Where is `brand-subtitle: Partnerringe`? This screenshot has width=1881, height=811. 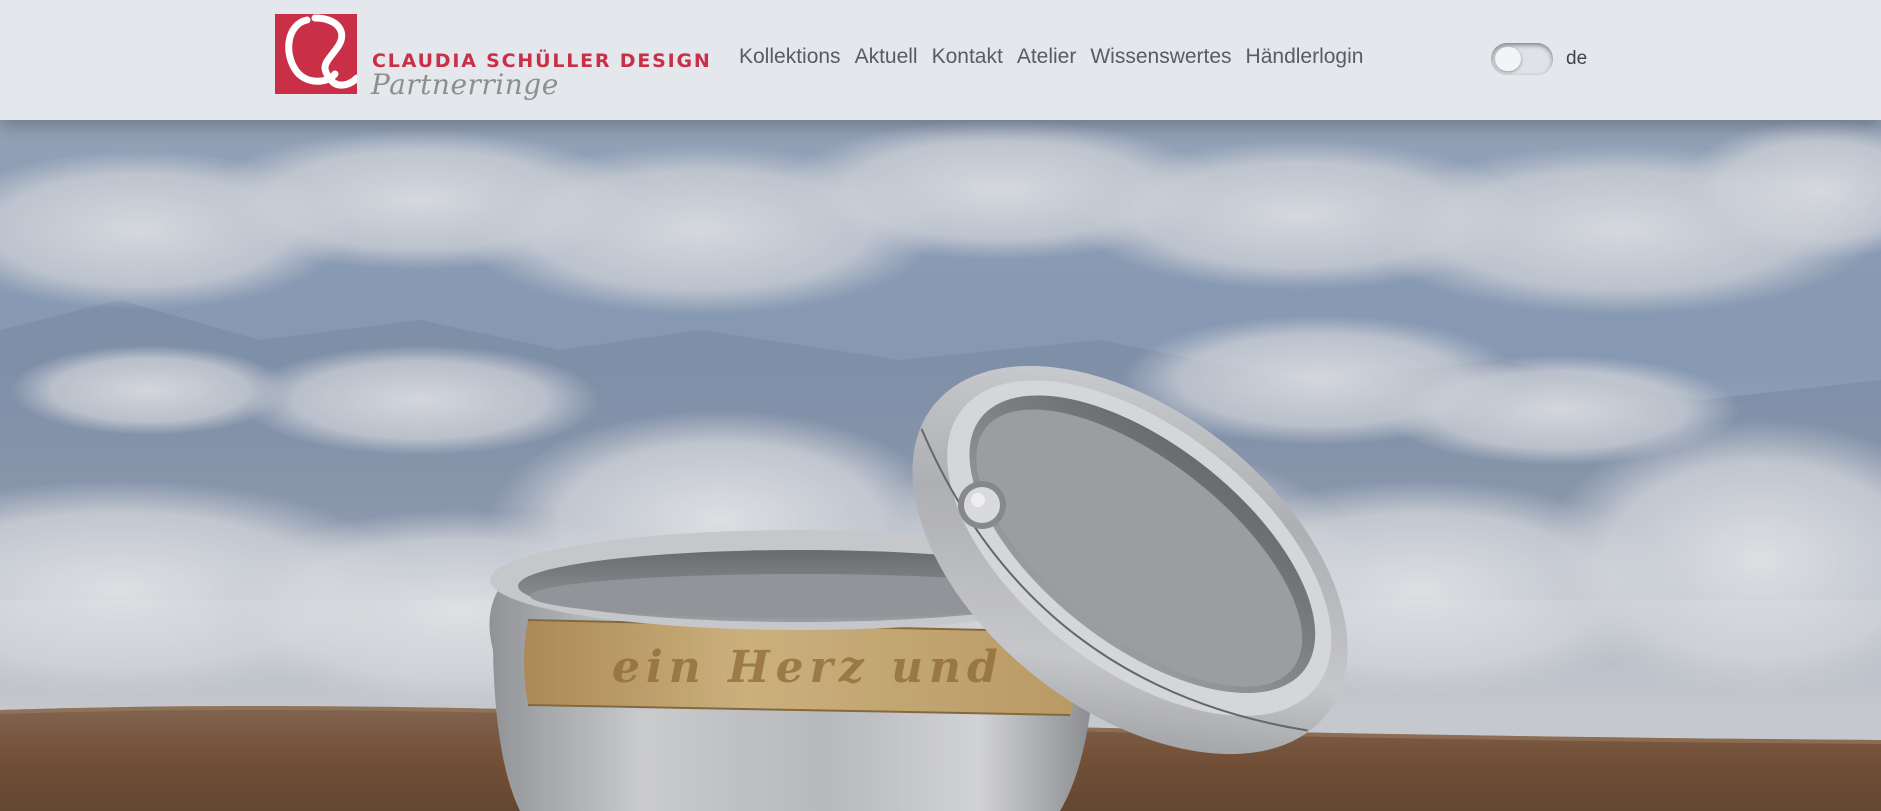
brand-subtitle: Partnerringe is located at coordinates (465, 84).